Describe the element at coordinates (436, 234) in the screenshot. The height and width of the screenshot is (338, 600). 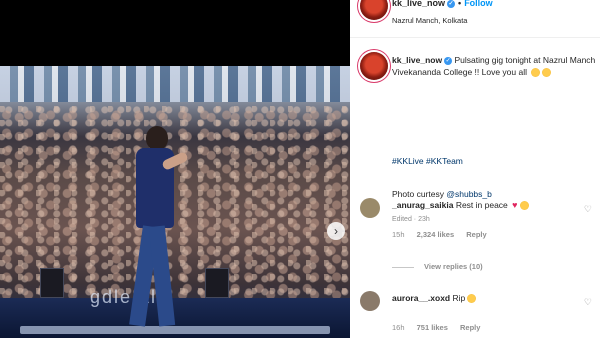
I see `comment-likes: 2,324 likes` at that location.